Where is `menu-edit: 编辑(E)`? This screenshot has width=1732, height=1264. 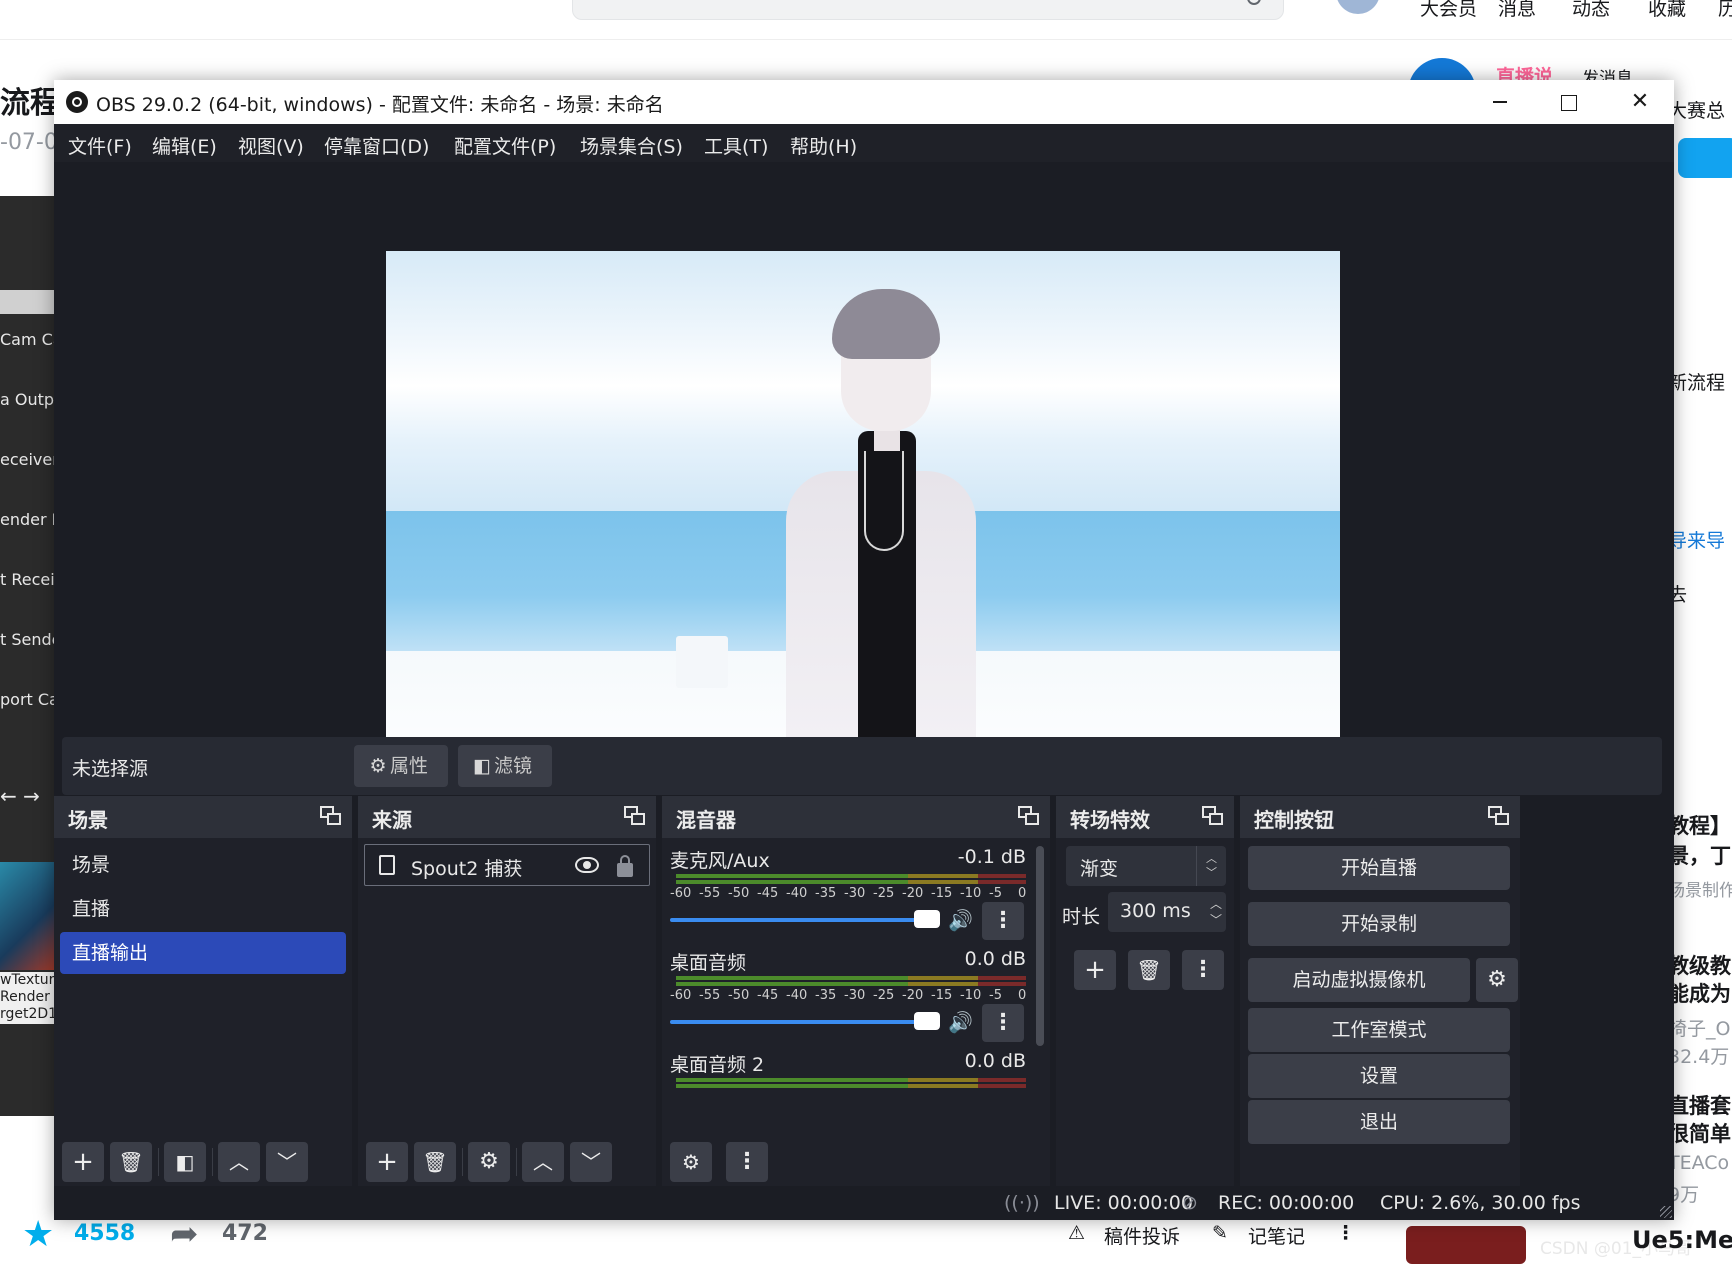
menu-edit: 编辑(E) is located at coordinates (184, 145).